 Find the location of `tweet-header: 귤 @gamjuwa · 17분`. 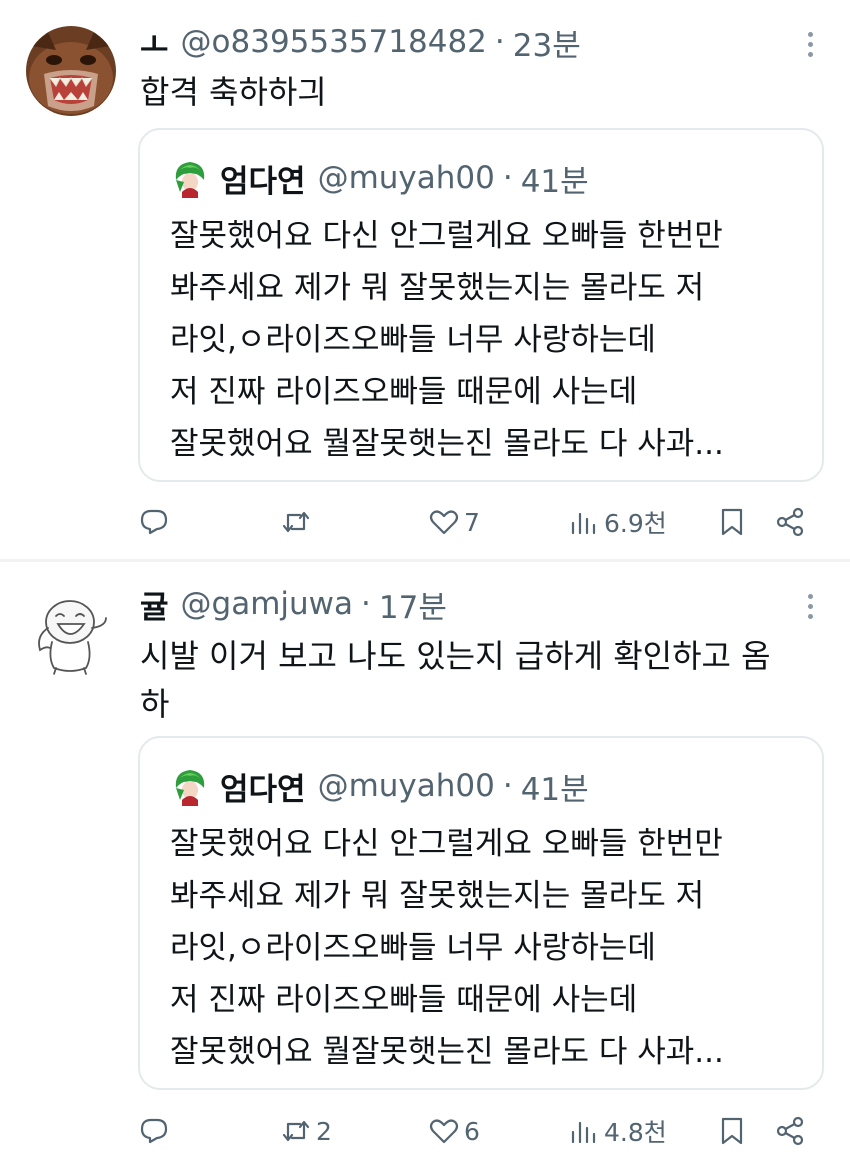

tweet-header: 귤 @gamjuwa · 17분 is located at coordinates (293, 604).